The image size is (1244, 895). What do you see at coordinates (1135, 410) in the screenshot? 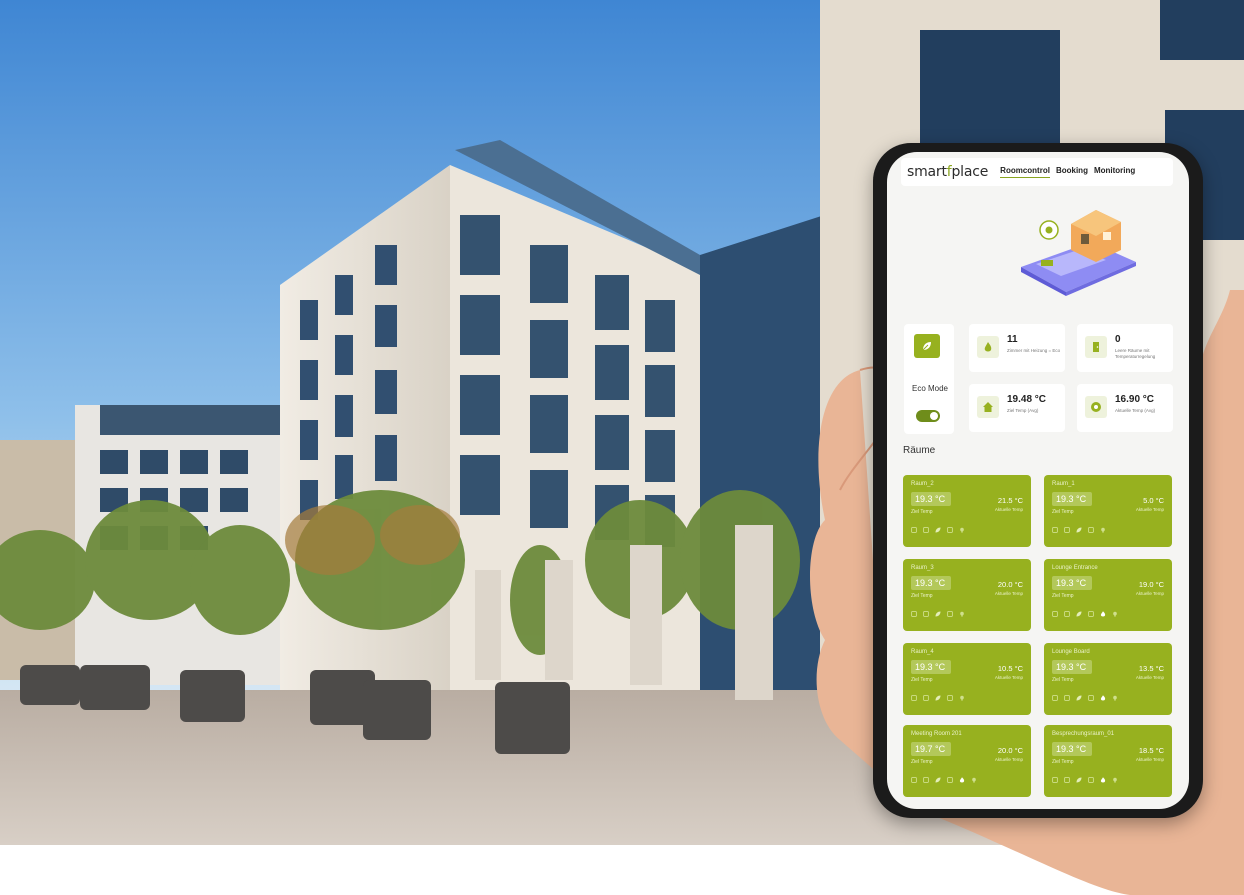
I see `stat-label: Aktuelle Temp (Avg)` at bounding box center [1135, 410].